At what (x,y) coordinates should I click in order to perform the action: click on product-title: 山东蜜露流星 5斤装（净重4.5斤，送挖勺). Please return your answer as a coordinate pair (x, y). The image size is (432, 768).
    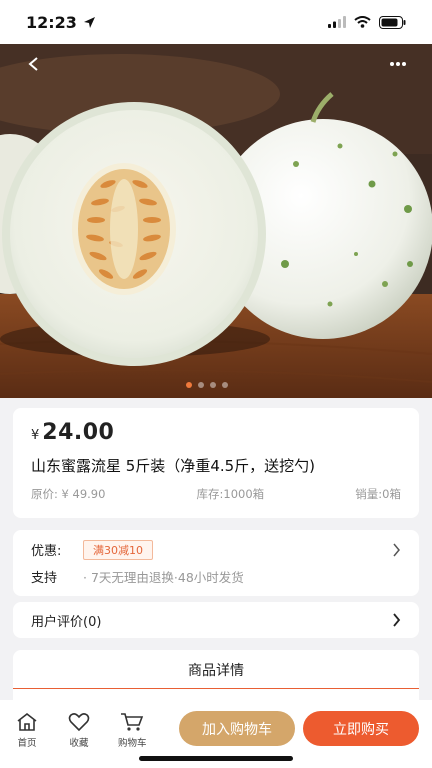
    Looking at the image, I should click on (173, 466).